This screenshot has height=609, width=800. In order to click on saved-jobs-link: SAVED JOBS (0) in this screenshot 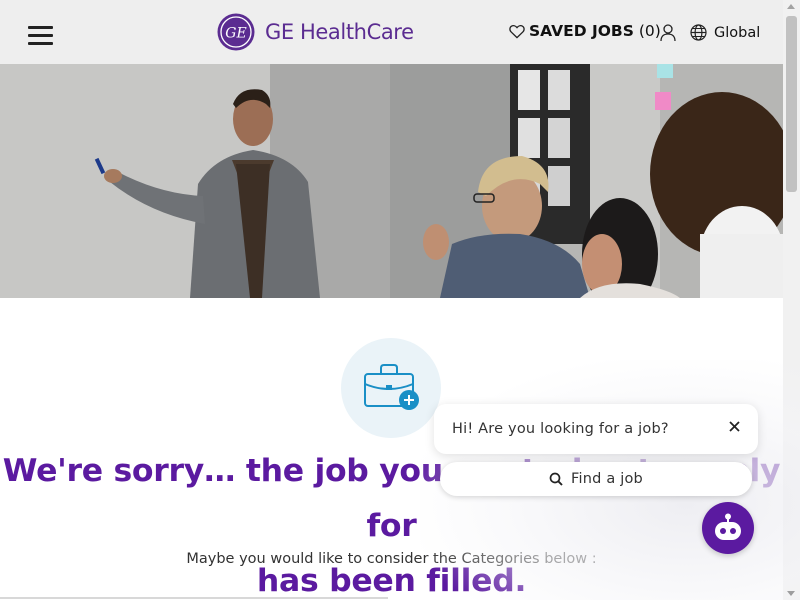, I will do `click(585, 31)`.